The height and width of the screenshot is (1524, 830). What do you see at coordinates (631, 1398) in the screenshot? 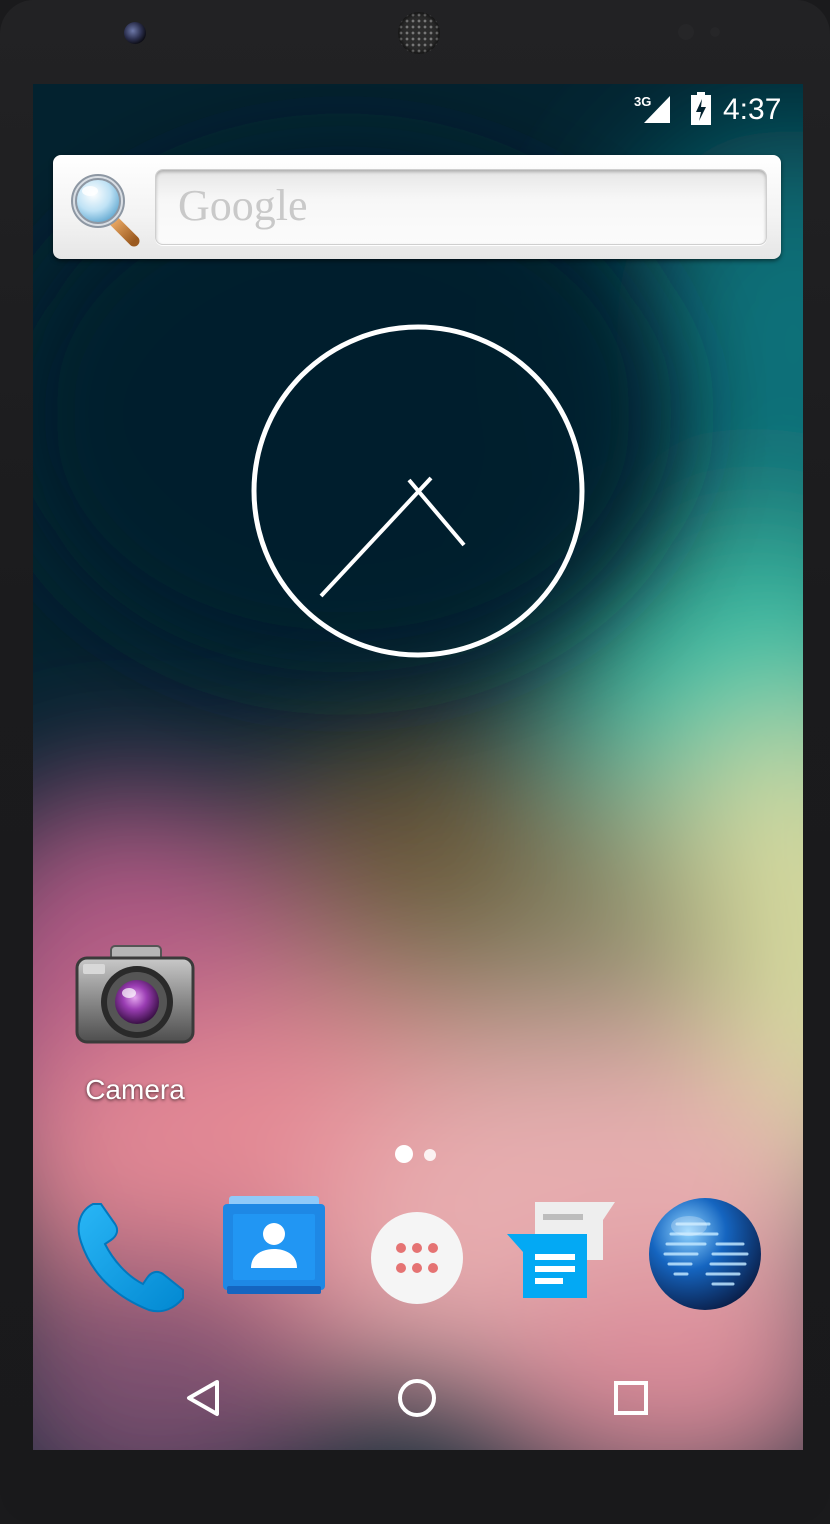
I see `recent-apps-icon` at bounding box center [631, 1398].